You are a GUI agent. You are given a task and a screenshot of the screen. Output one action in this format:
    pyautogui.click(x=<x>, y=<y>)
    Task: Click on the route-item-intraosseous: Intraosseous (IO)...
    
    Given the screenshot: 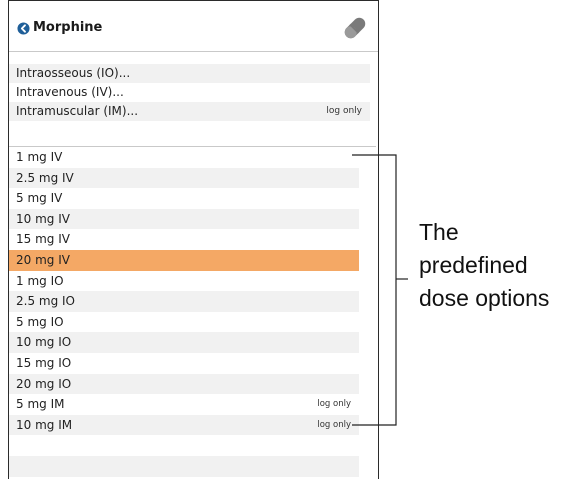 What is the action you would take?
    pyautogui.click(x=189, y=73)
    